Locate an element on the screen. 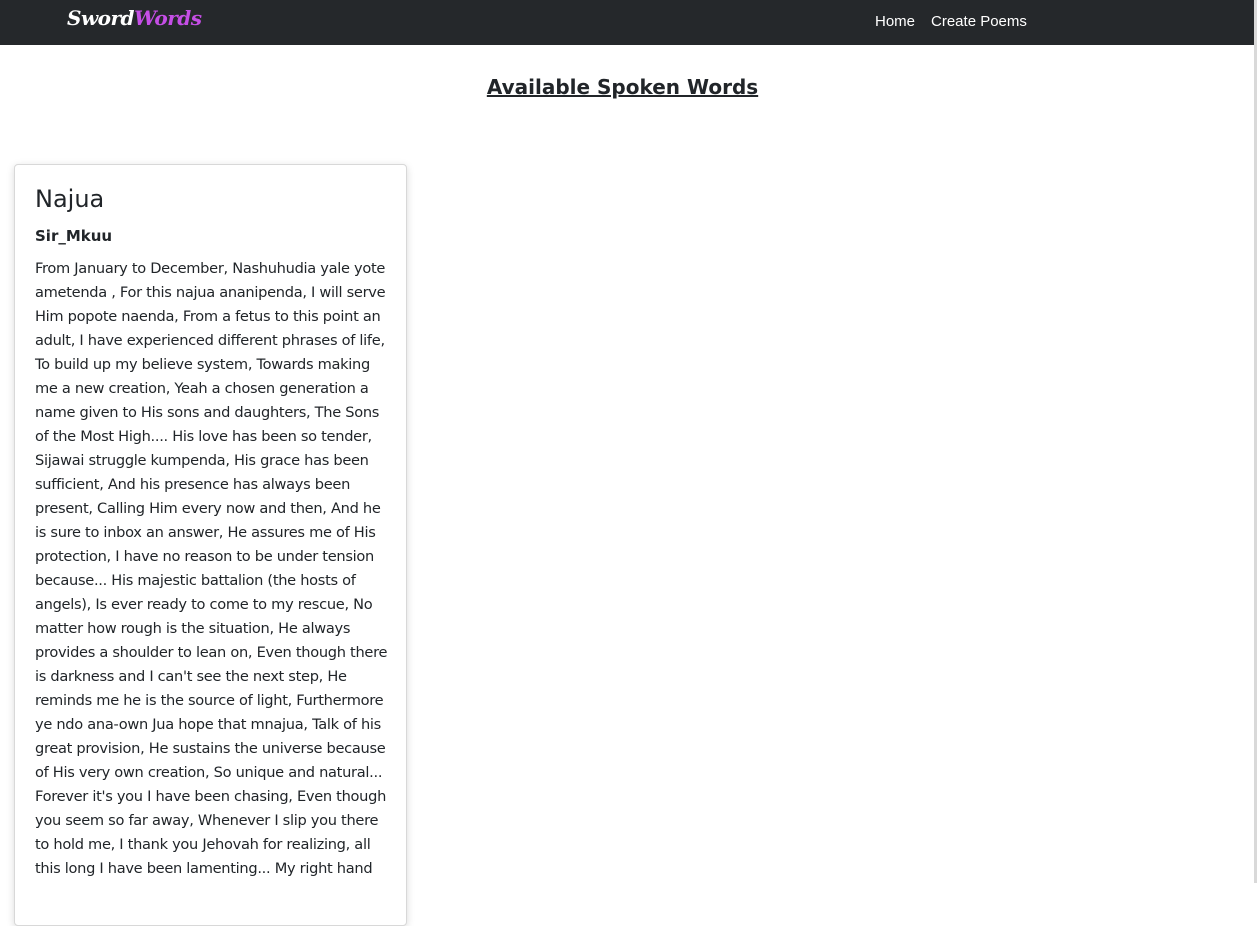 This screenshot has height=926, width=1257. nav-links: Home Create Poems is located at coordinates (951, 21).